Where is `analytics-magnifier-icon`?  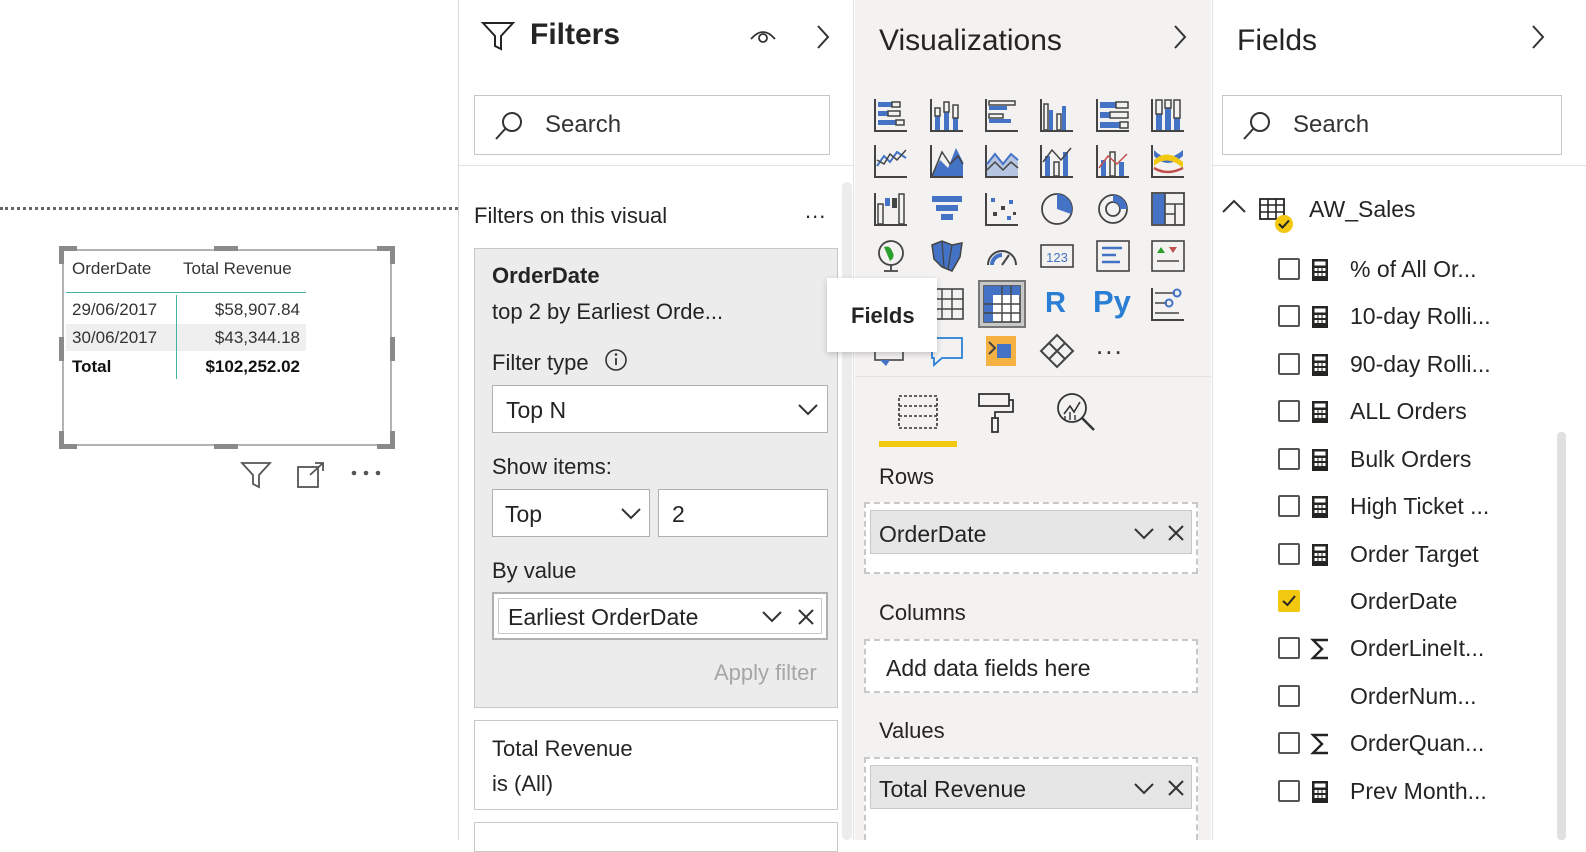 analytics-magnifier-icon is located at coordinates (1076, 412).